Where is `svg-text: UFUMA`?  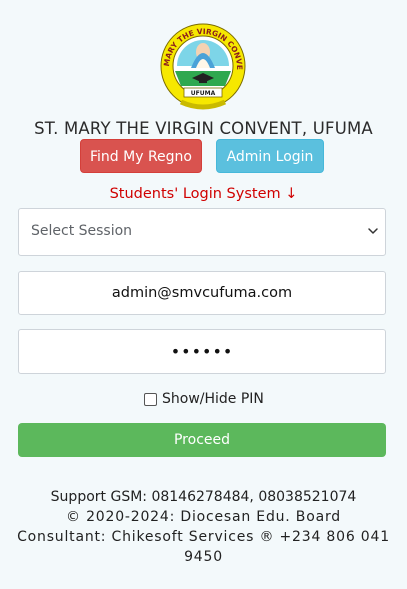 svg-text: UFUMA is located at coordinates (203, 93).